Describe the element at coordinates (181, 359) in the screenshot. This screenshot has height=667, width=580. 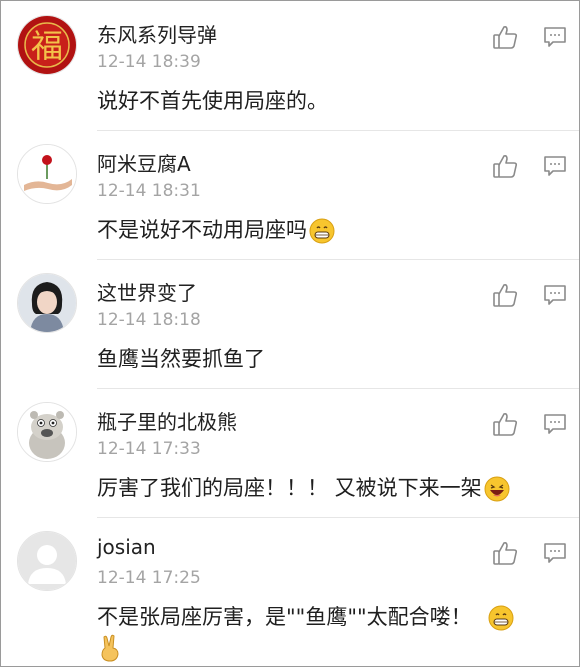
I see `comment-text: 鱼鹰当然要抓鱼了` at that location.